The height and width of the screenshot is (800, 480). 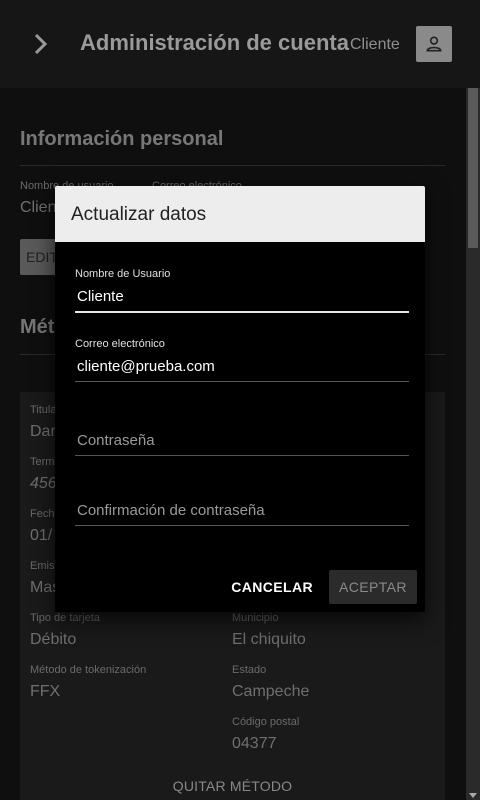 What do you see at coordinates (41, 44) in the screenshot?
I see `chevron-right-icon` at bounding box center [41, 44].